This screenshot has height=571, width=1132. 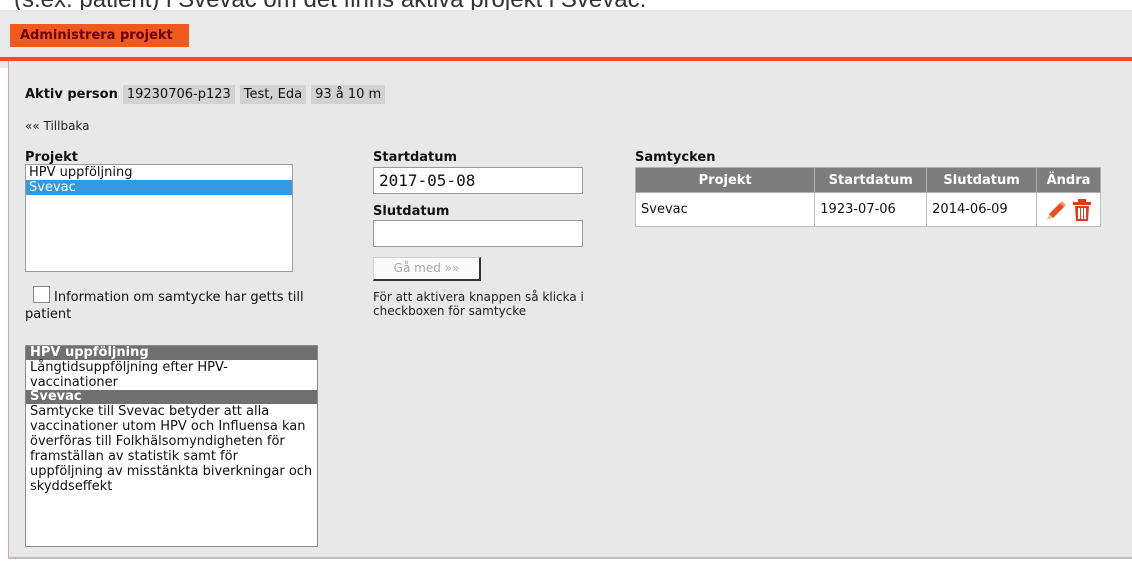 What do you see at coordinates (411, 211) in the screenshot?
I see `end-date-label: Slutdatum` at bounding box center [411, 211].